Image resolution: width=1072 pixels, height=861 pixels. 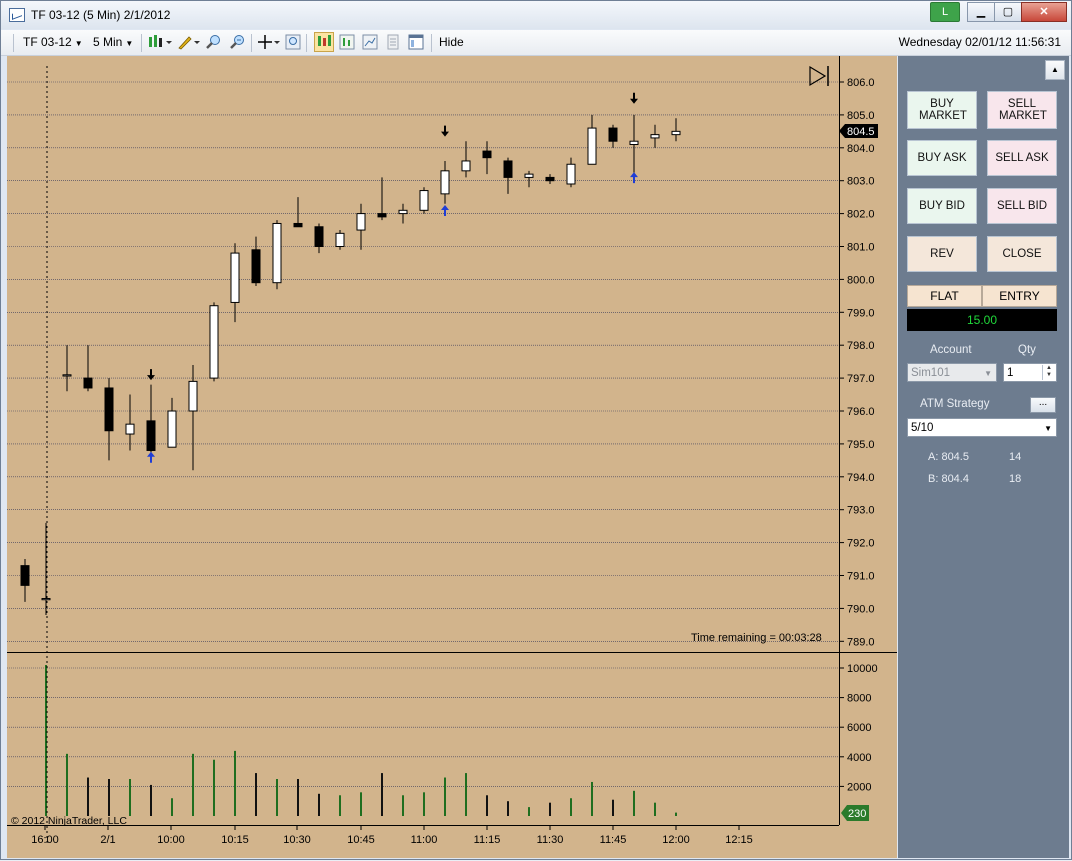 I want to click on account-value: Sim101, so click(x=930, y=373).